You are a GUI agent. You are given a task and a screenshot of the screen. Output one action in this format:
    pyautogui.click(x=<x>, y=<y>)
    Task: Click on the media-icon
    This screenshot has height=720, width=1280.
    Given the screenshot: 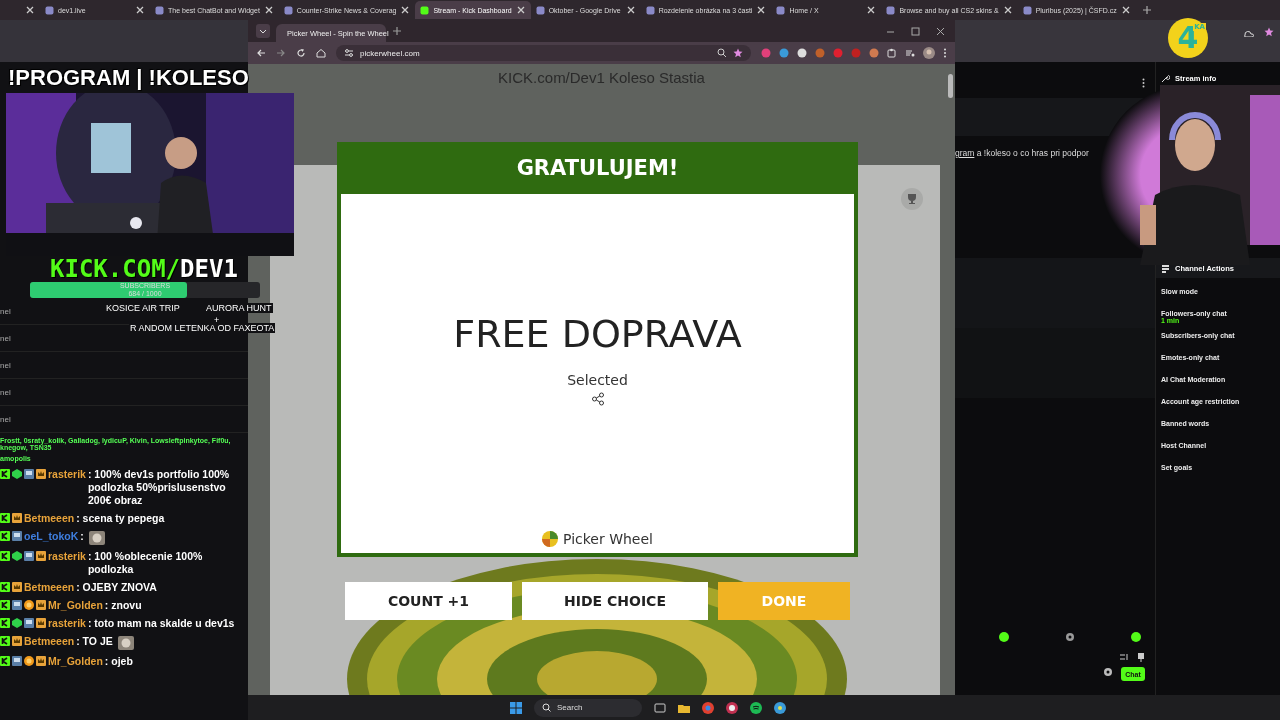 What is the action you would take?
    pyautogui.click(x=910, y=53)
    